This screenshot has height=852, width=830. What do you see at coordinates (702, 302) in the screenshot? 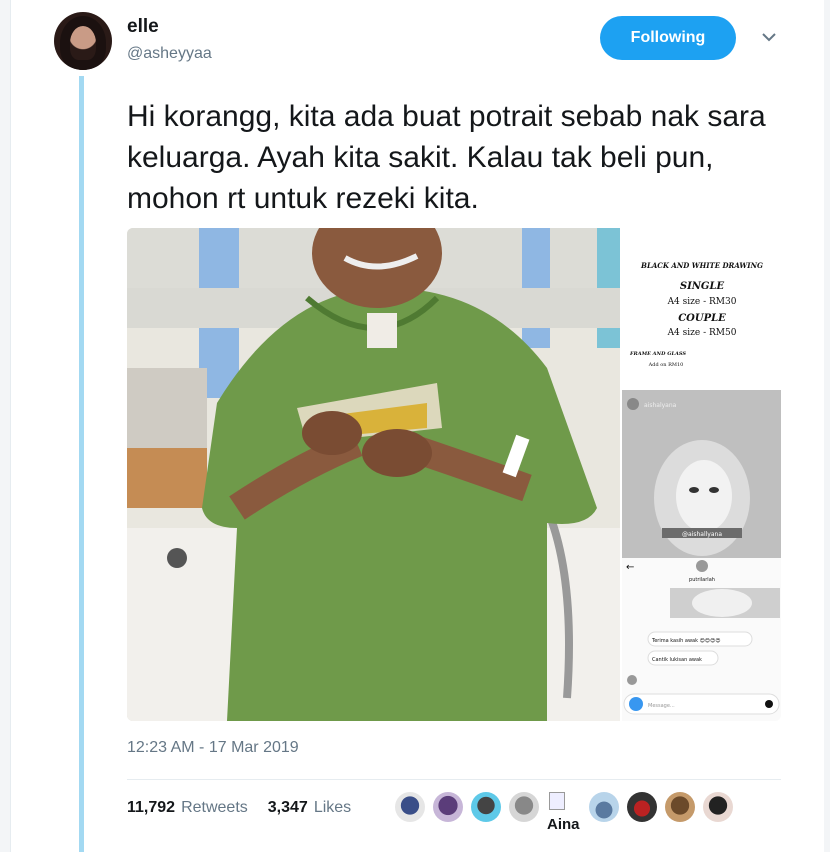
I see `single-price: A4 size - RM30` at bounding box center [702, 302].